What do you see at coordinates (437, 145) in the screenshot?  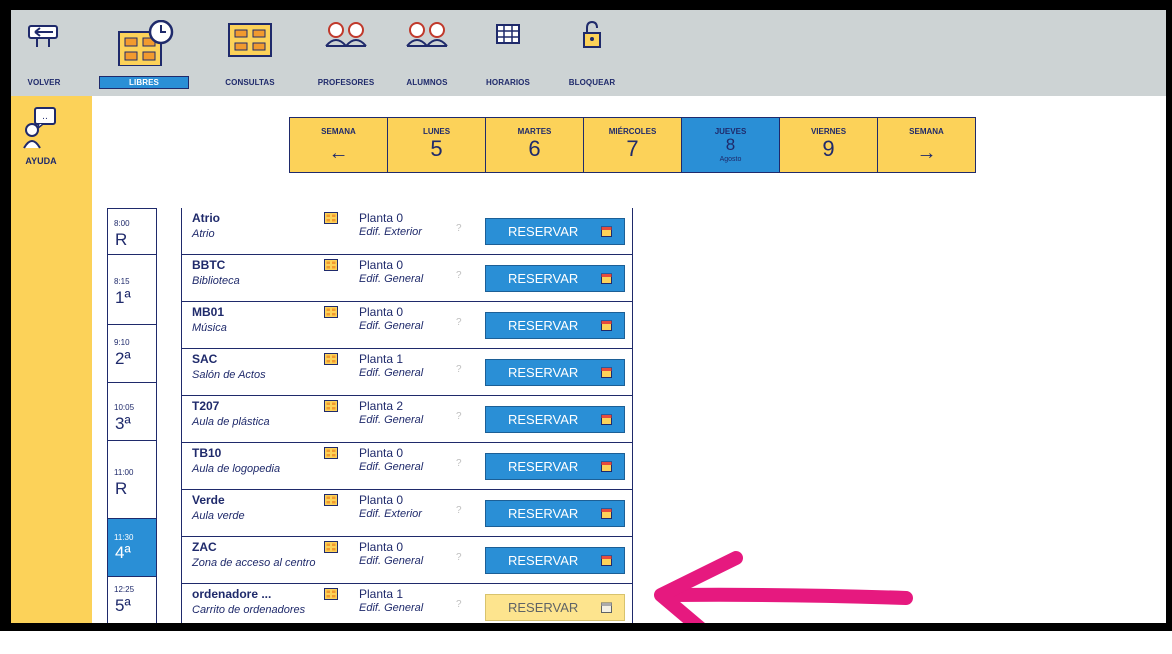 I see `day-monday: LUNES 5` at bounding box center [437, 145].